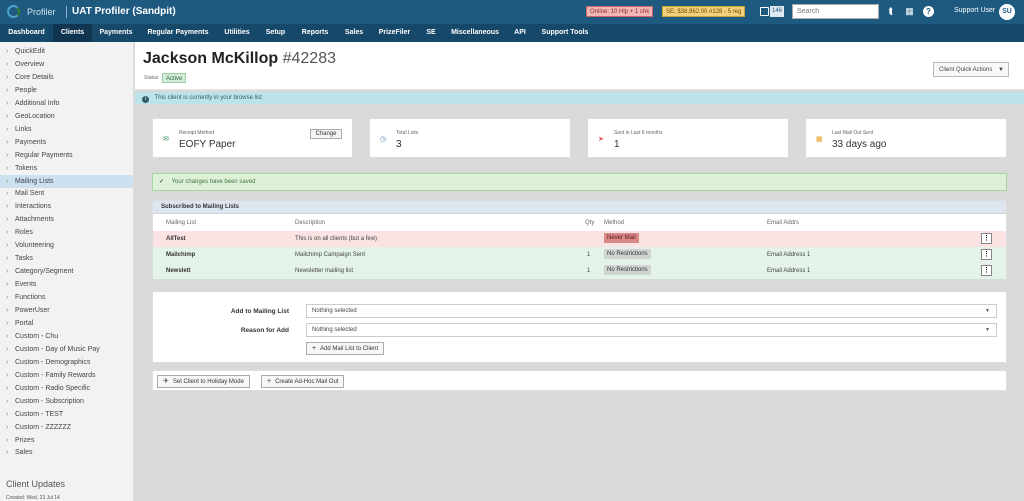 The height and width of the screenshot is (501, 1024). What do you see at coordinates (589, 255) in the screenshot?
I see `cell-qty: 1` at bounding box center [589, 255].